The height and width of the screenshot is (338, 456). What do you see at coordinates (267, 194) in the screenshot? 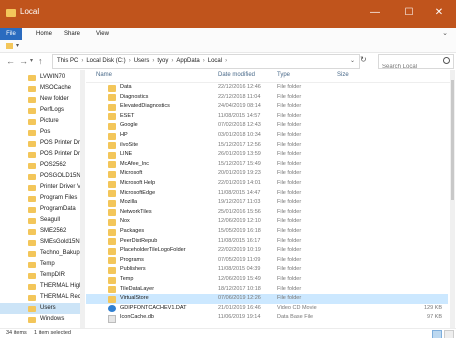
I see `file-row: MicrosoftEdge 11/08/2015 14:47 File folder` at bounding box center [267, 194].